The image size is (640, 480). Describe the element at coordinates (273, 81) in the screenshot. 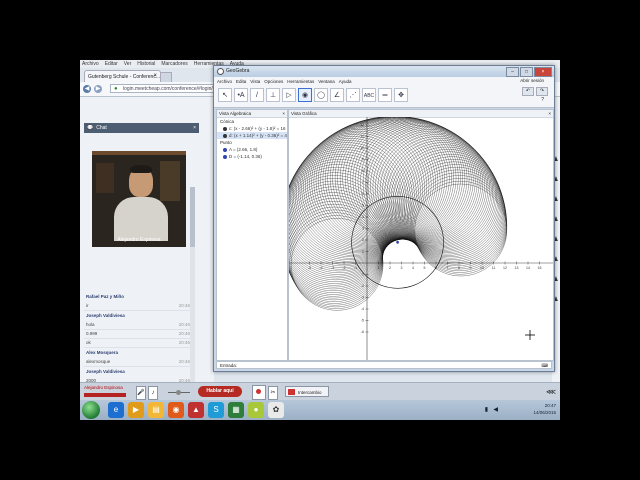

I see `gg-menu-opciones: Opciones` at that location.